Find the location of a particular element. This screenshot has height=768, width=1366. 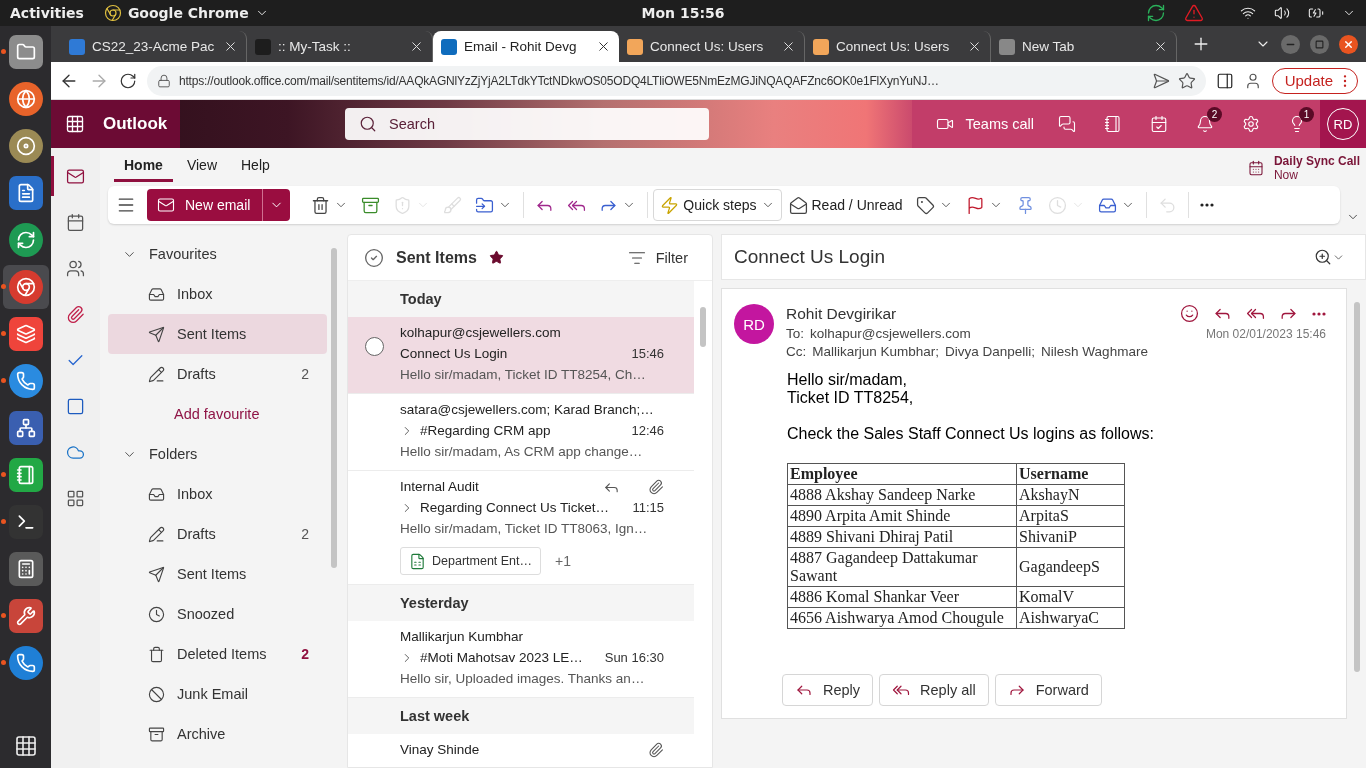

recipient: Divya Danpelli; is located at coordinates (990, 351).